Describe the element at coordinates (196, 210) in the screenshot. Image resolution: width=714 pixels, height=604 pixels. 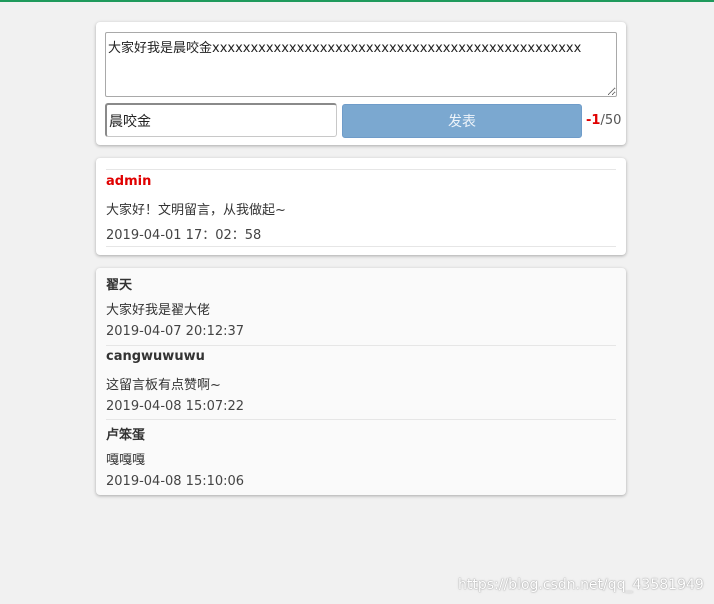
I see `message-content: 大家好！文明留言，从我做起~` at that location.